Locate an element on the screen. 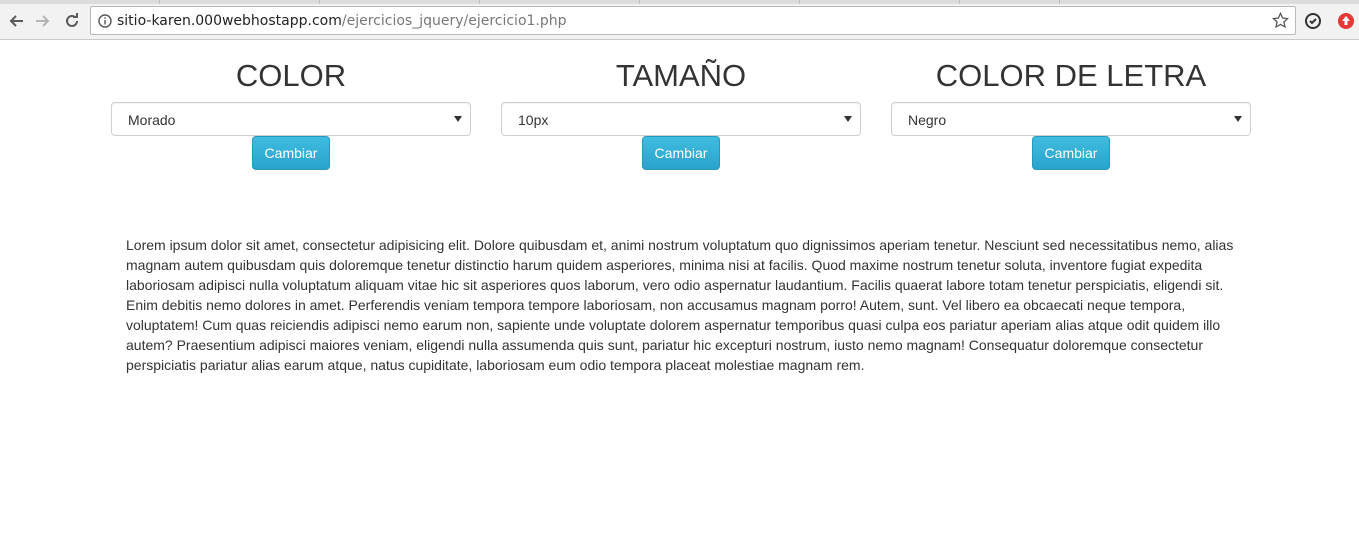 The image size is (1359, 536). color-change-button: Cambiar is located at coordinates (291, 153).